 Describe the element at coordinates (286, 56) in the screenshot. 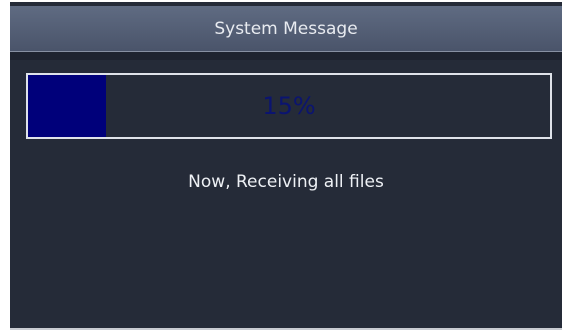

I see `title-divider` at that location.